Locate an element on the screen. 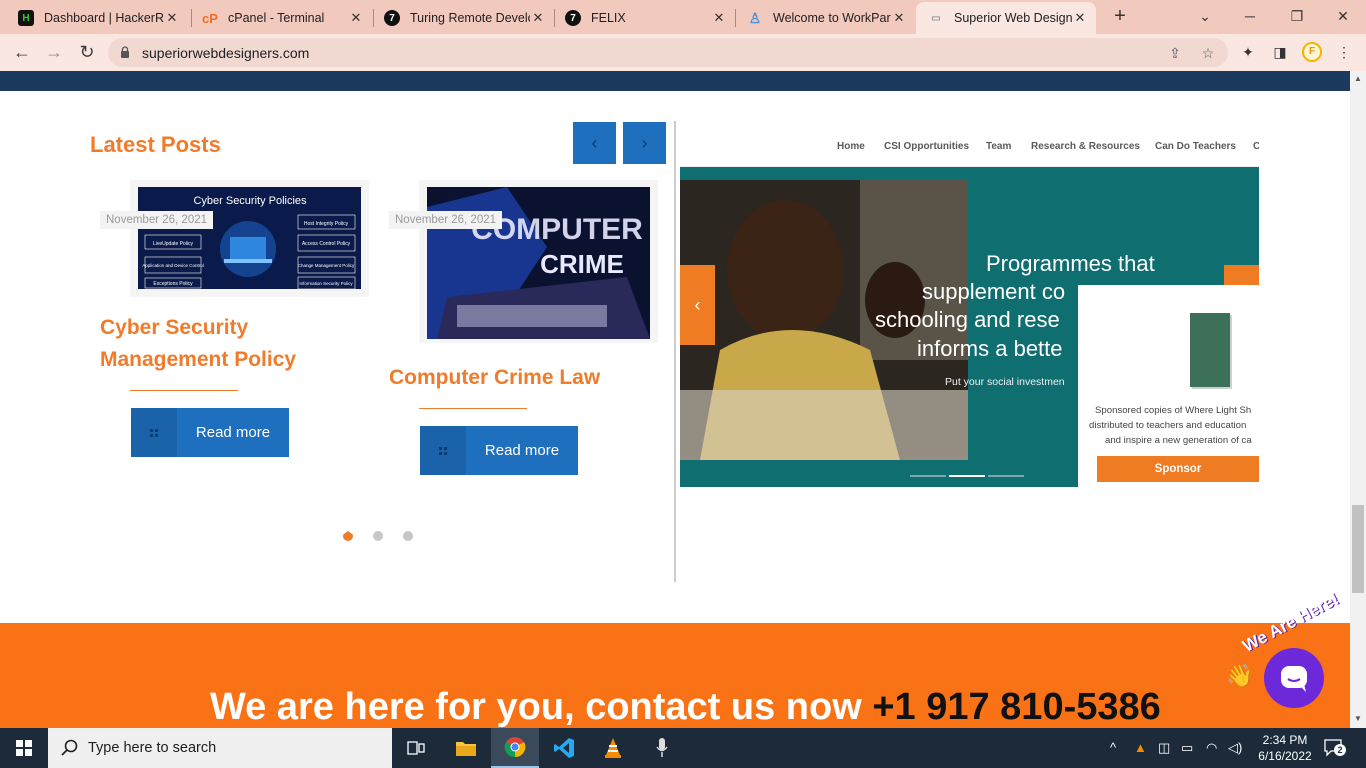 Image resolution: width=1366 pixels, height=768 pixels. posts-prev-button: ‹ is located at coordinates (594, 143).